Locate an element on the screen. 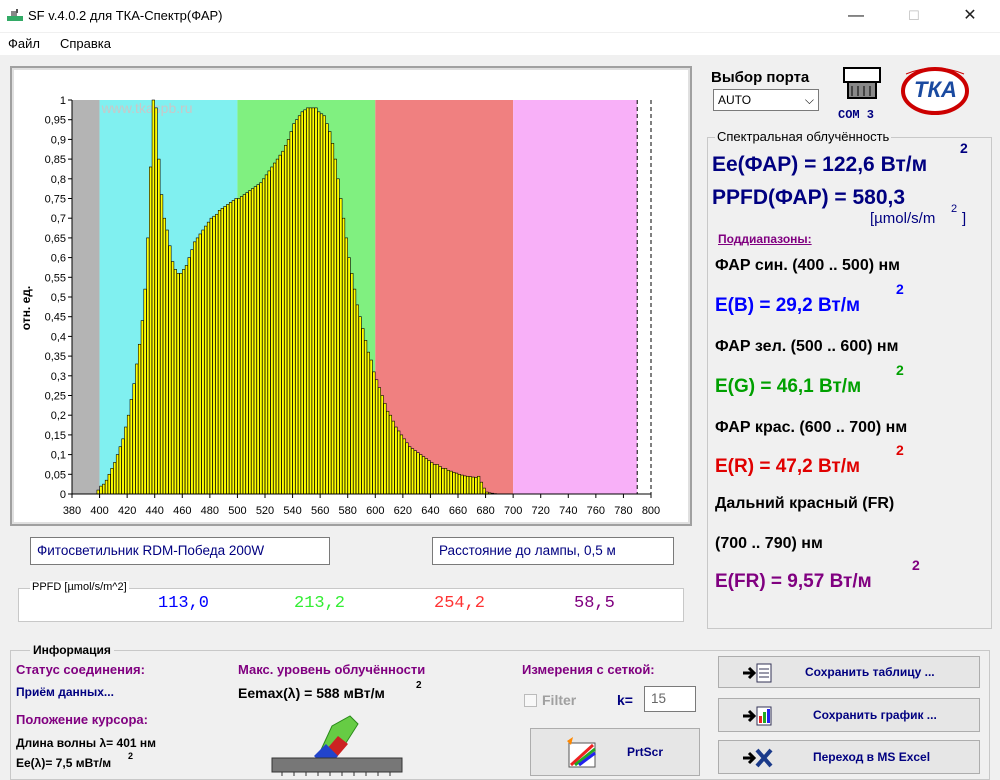 This screenshot has width=1000, height=780. title-bar: SF v.4.0.2 для ТКА-Спектр(ФАР) — ☐ ✕ is located at coordinates (500, 16).